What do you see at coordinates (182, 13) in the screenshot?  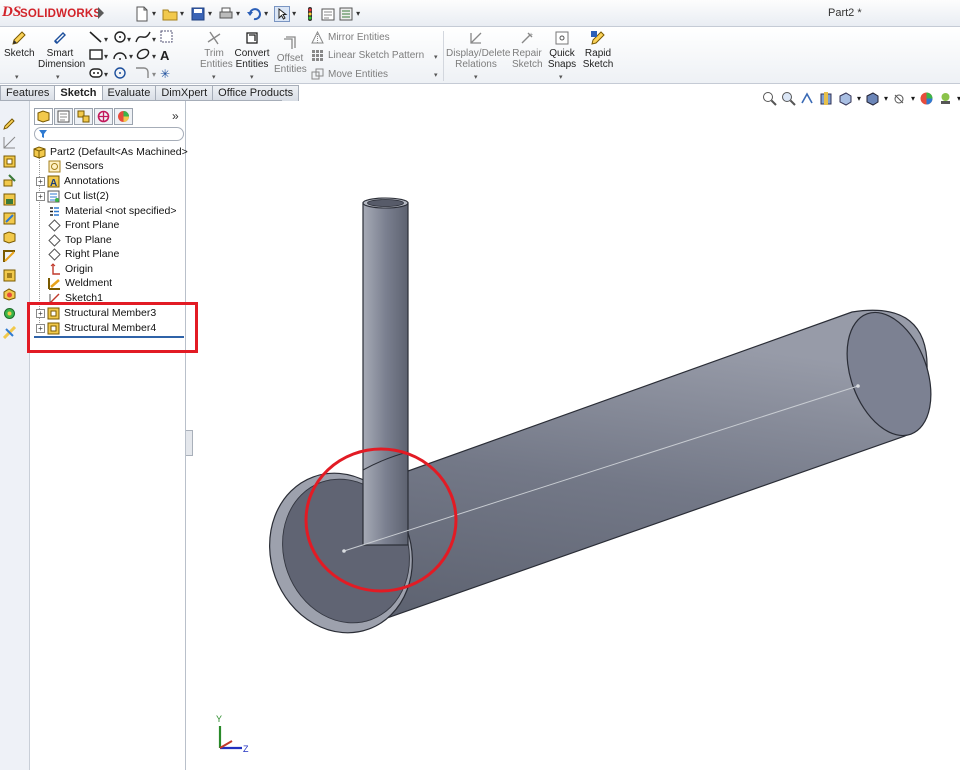 I see `open-dropdown: ▾` at bounding box center [182, 13].